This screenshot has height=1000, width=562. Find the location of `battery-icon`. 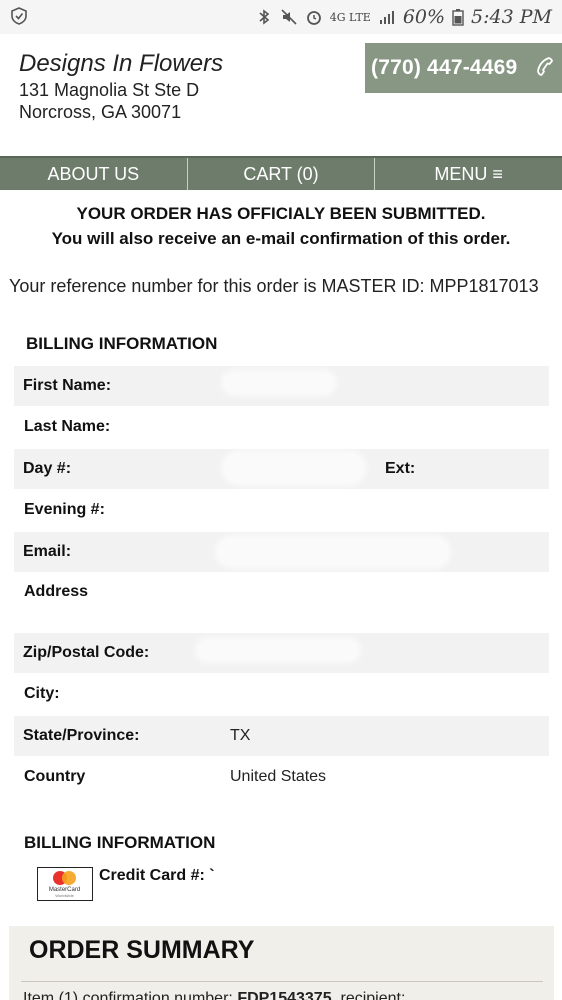

battery-icon is located at coordinates (458, 17).